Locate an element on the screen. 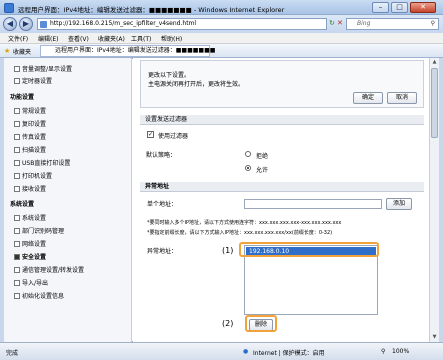 The image size is (443, 360). single-address-label: 单个地址： is located at coordinates (162, 204).